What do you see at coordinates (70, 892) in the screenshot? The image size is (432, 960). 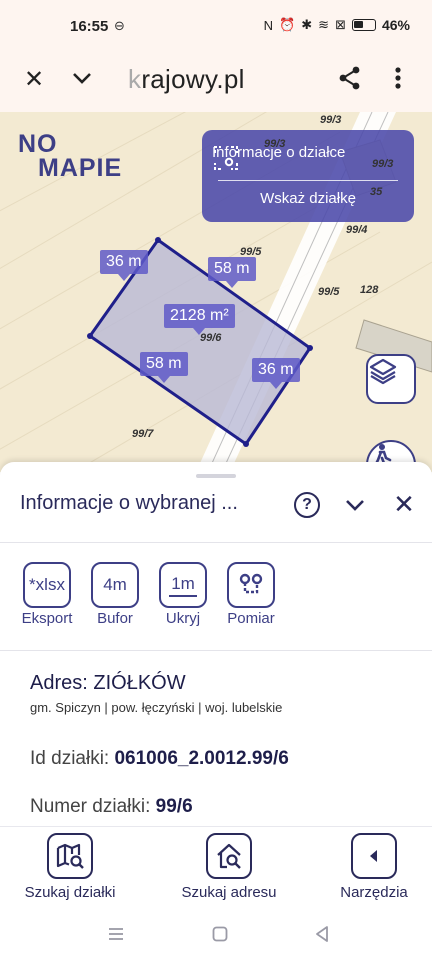 I see `nav-label: Szukaj działki` at bounding box center [70, 892].